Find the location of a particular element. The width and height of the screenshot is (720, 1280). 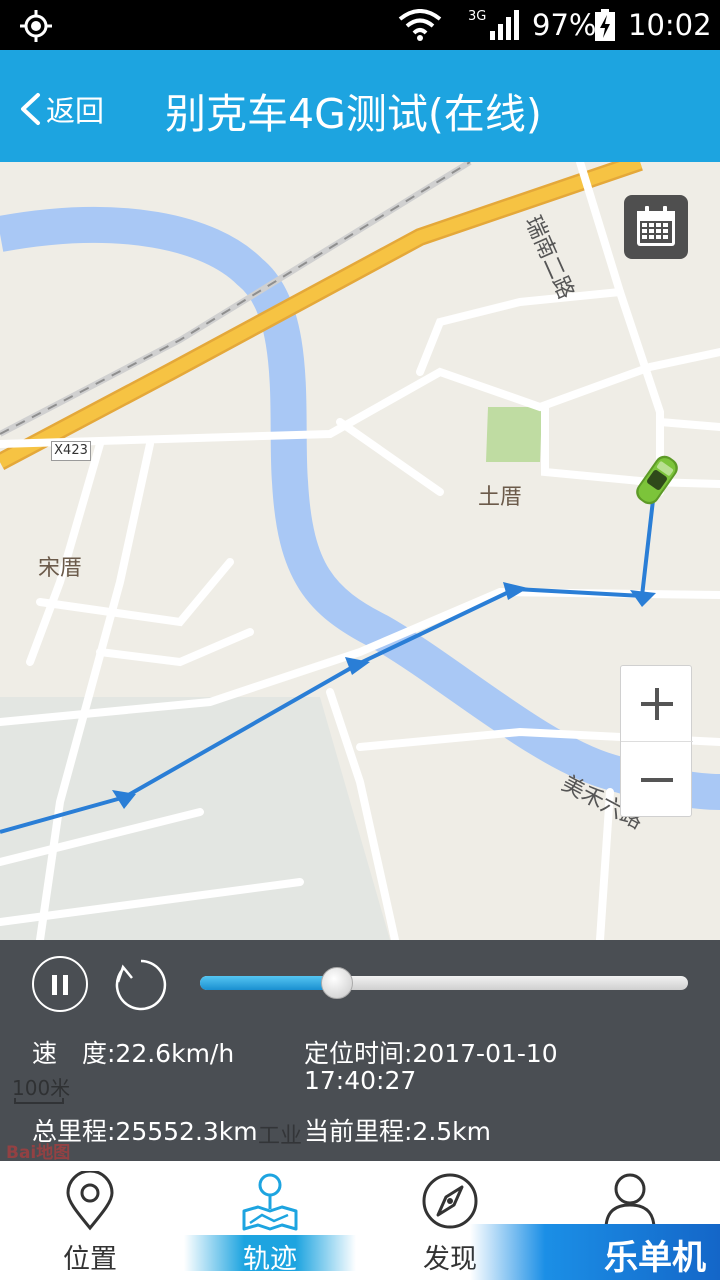

signal-icon is located at coordinates (504, 25).